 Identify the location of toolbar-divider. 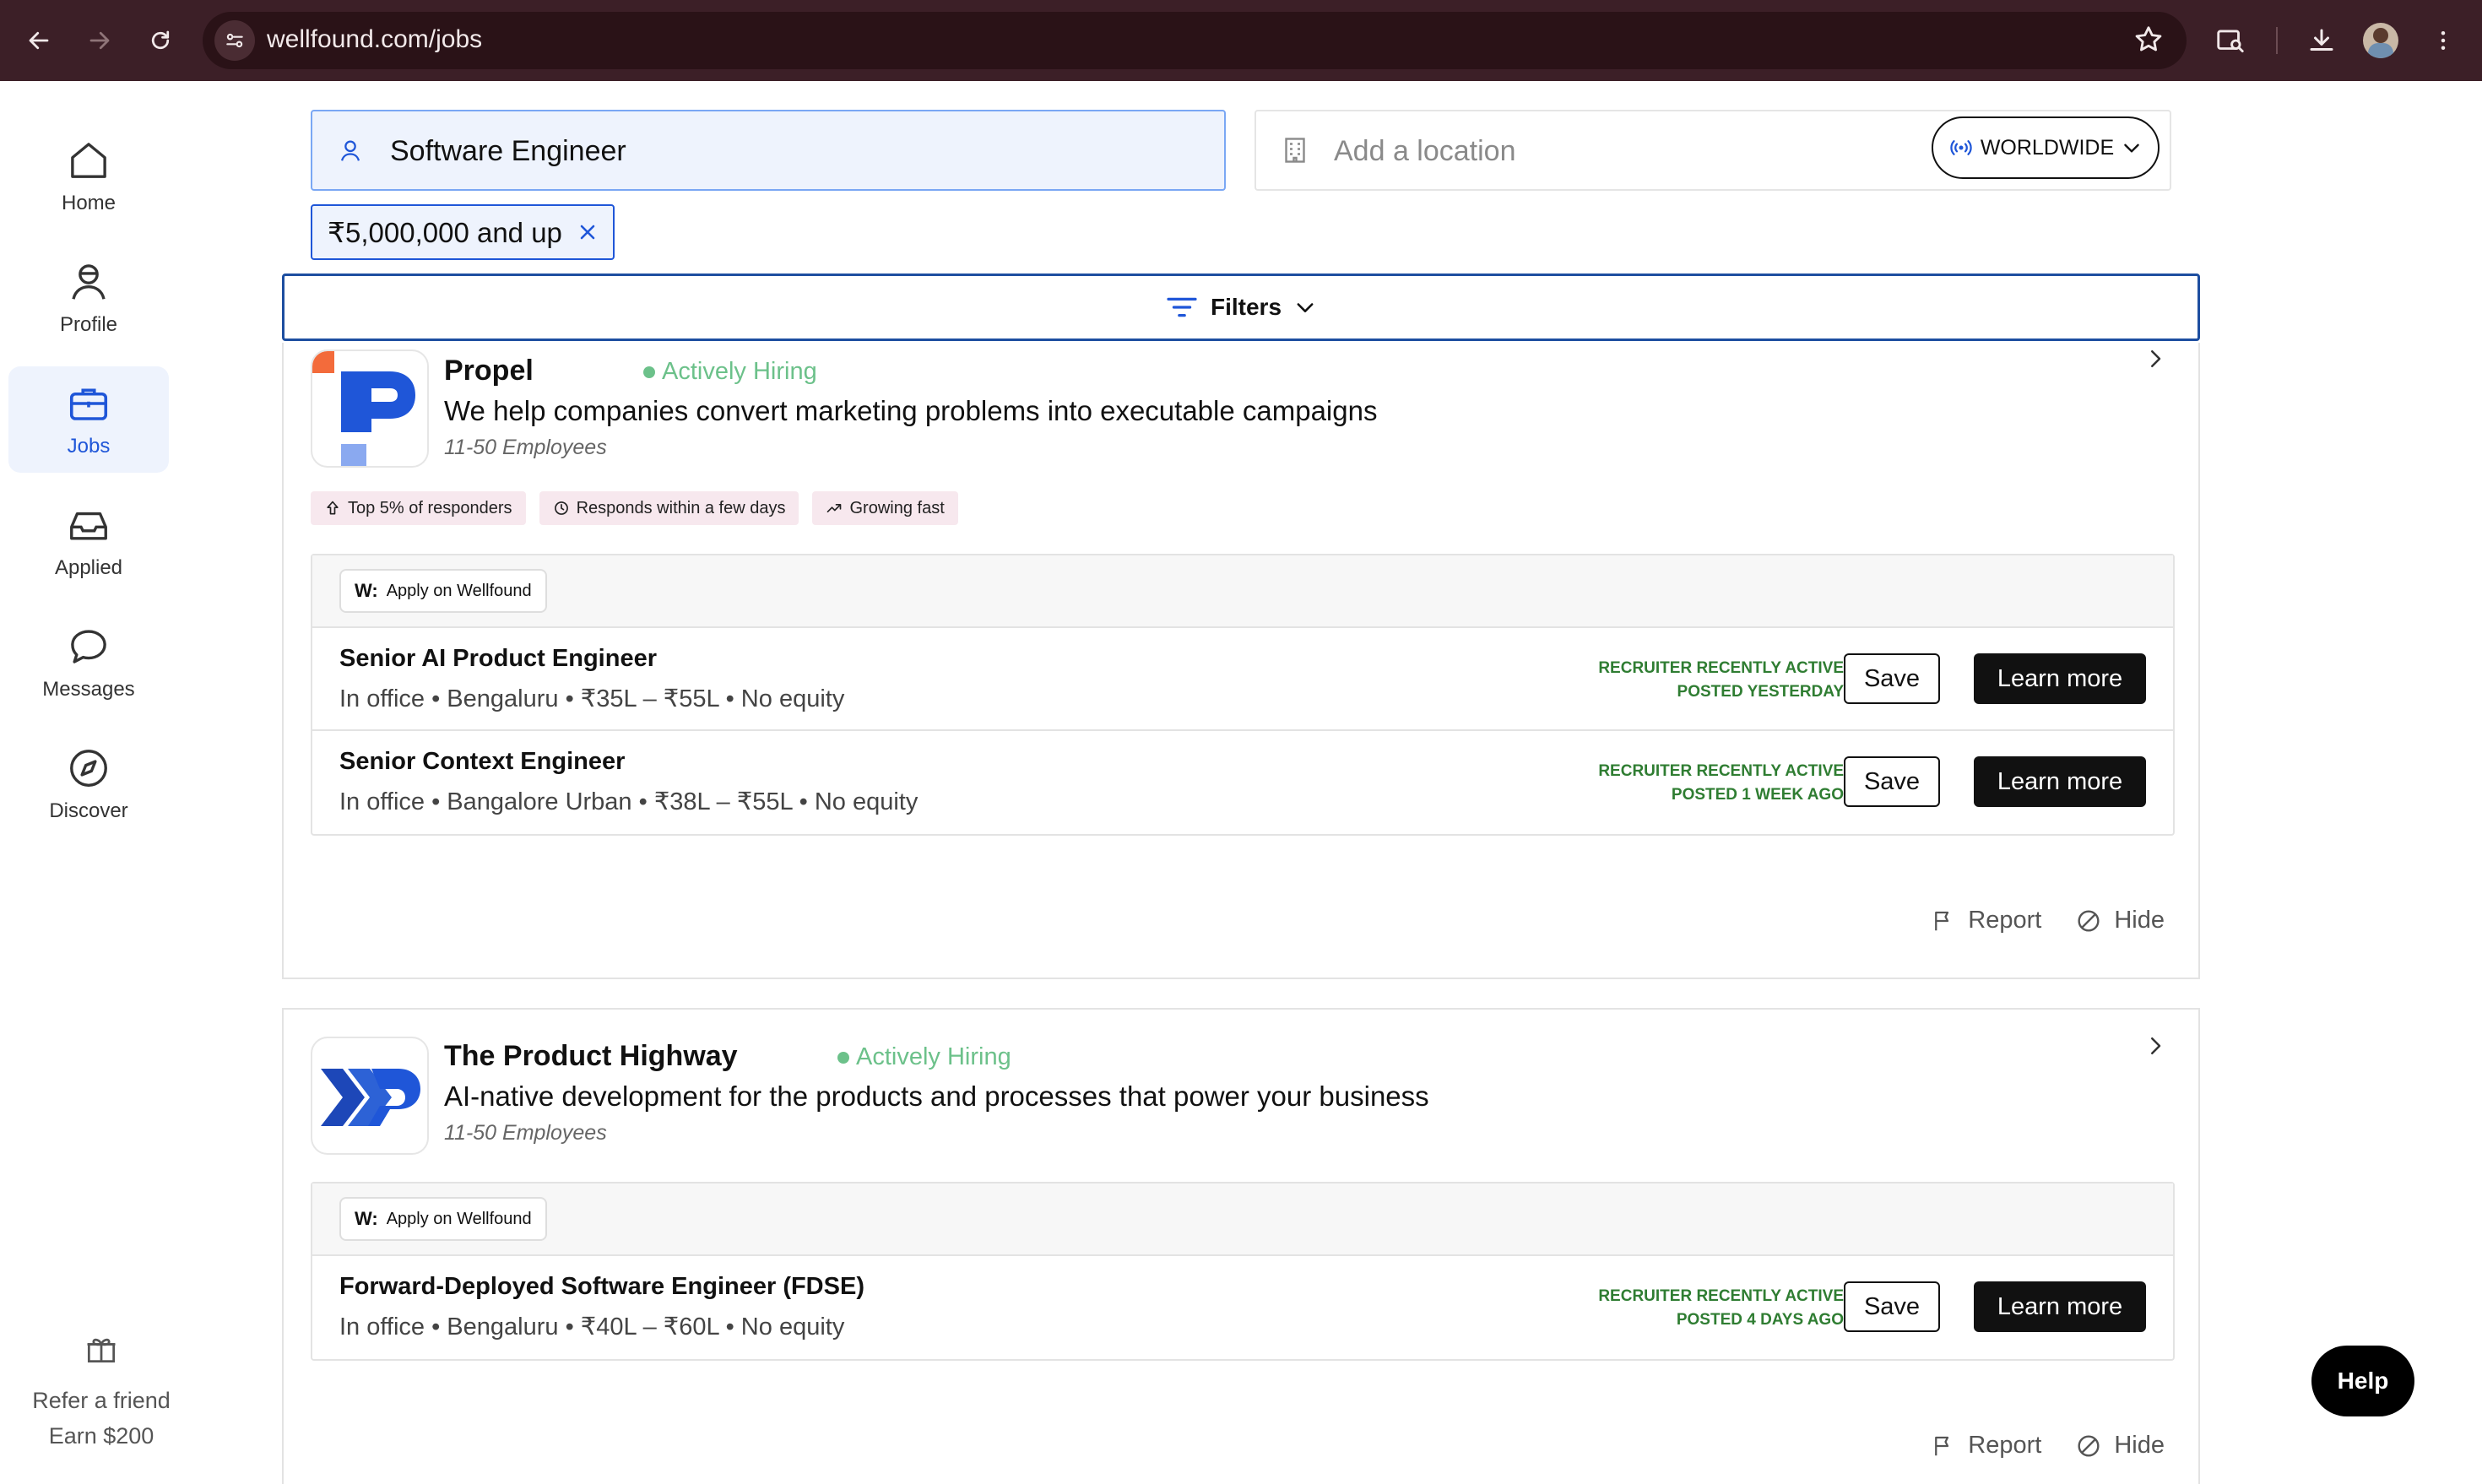
(2277, 40).